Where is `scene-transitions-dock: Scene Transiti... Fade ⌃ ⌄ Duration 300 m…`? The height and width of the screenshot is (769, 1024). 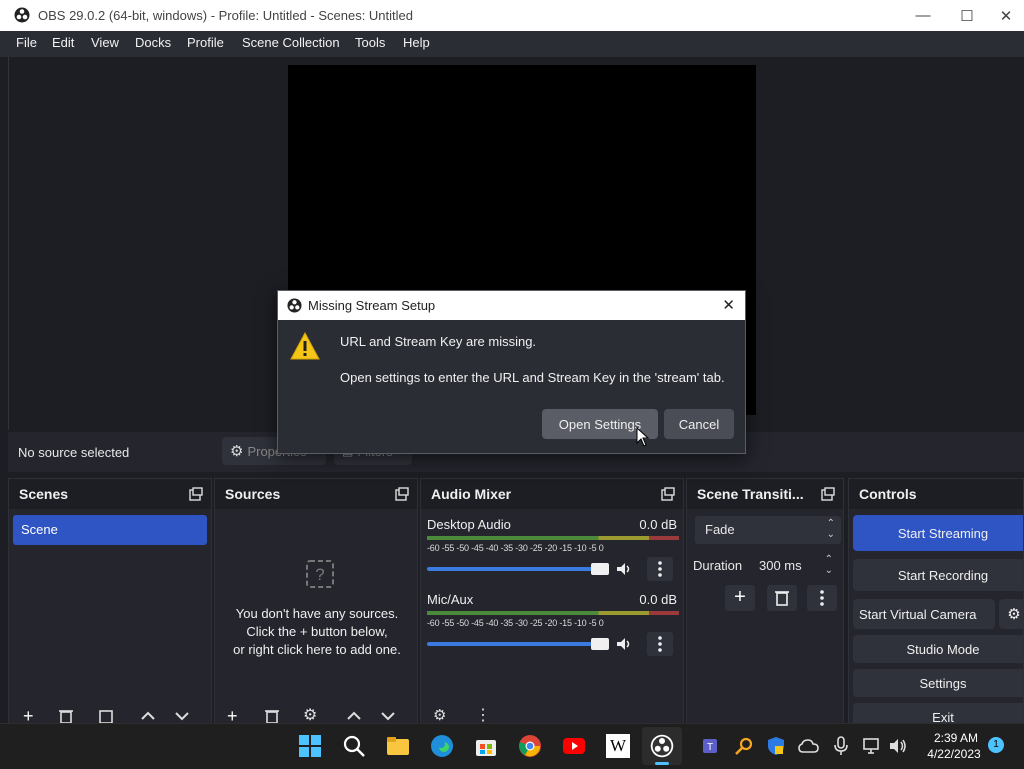 scene-transitions-dock: Scene Transiti... Fade ⌃ ⌄ Duration 300 m… is located at coordinates (765, 603).